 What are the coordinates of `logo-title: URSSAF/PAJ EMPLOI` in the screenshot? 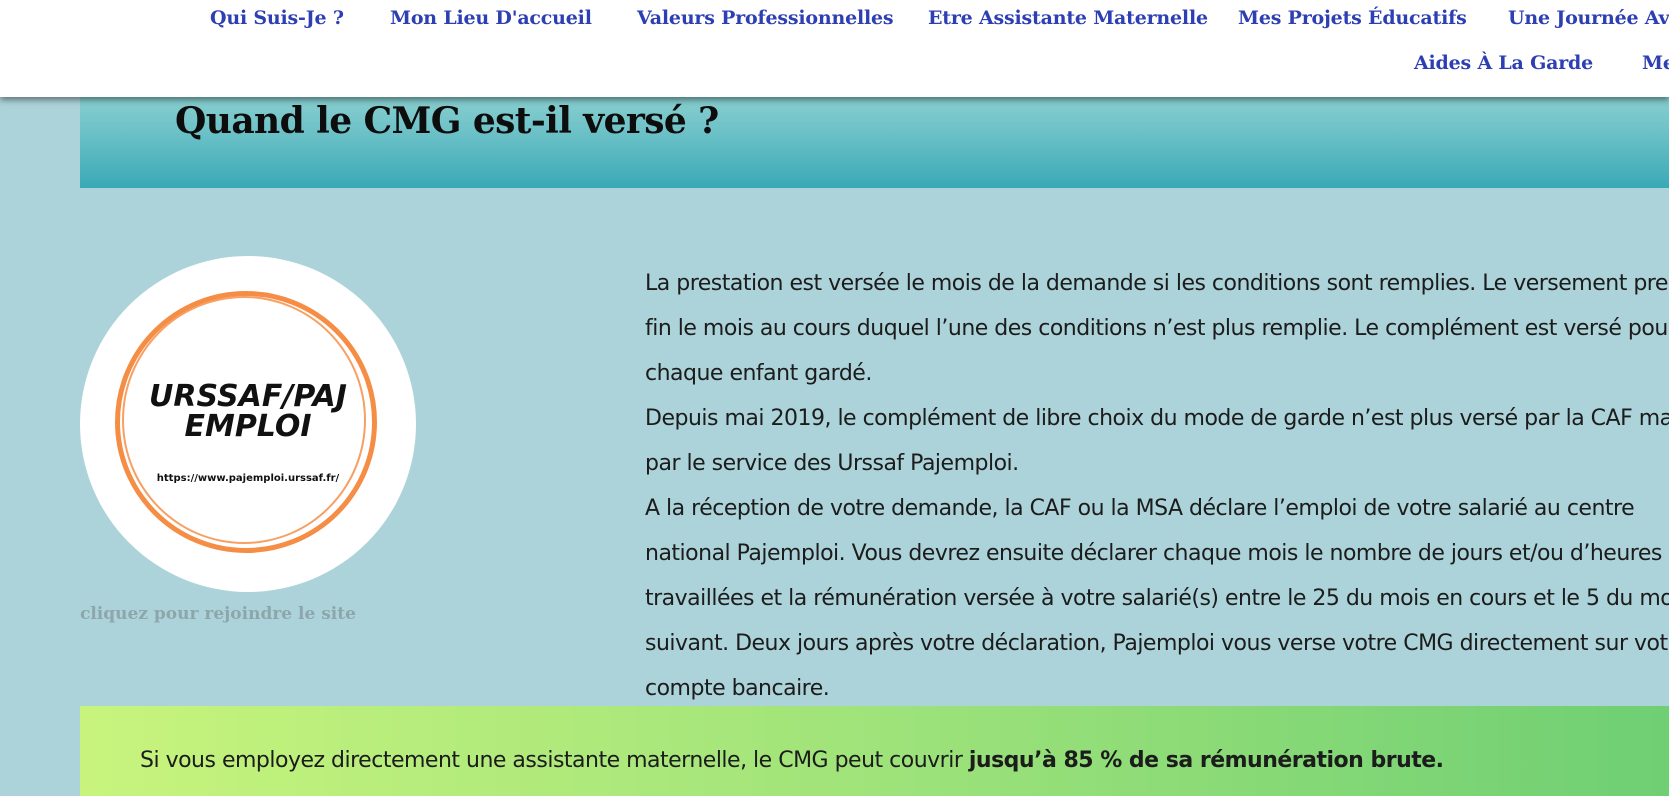 It's located at (248, 412).